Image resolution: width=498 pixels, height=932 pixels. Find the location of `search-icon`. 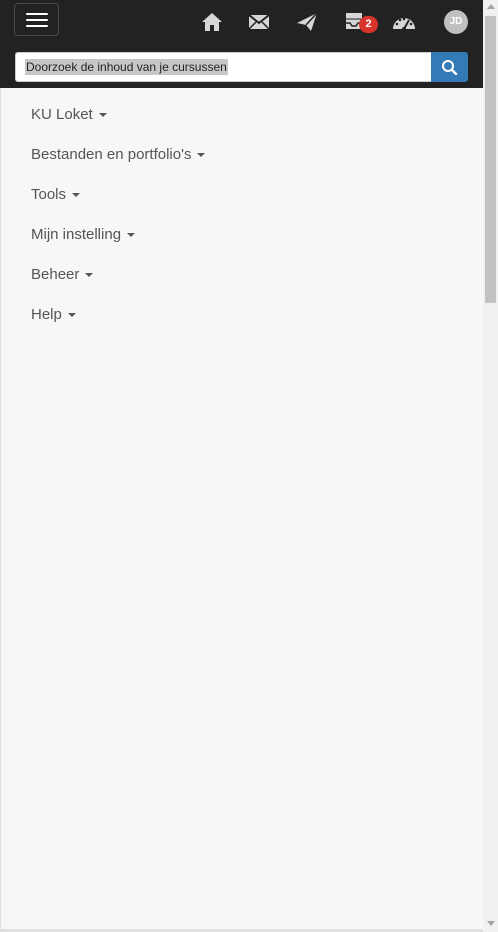

search-icon is located at coordinates (450, 67).